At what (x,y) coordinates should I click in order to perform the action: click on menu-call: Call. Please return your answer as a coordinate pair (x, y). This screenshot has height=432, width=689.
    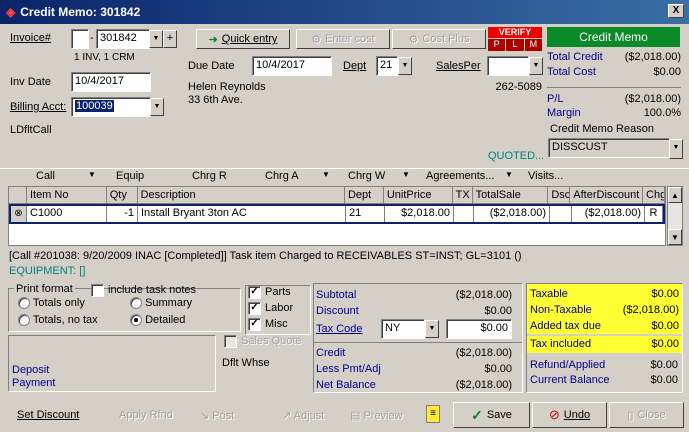
    Looking at the image, I should click on (45, 176).